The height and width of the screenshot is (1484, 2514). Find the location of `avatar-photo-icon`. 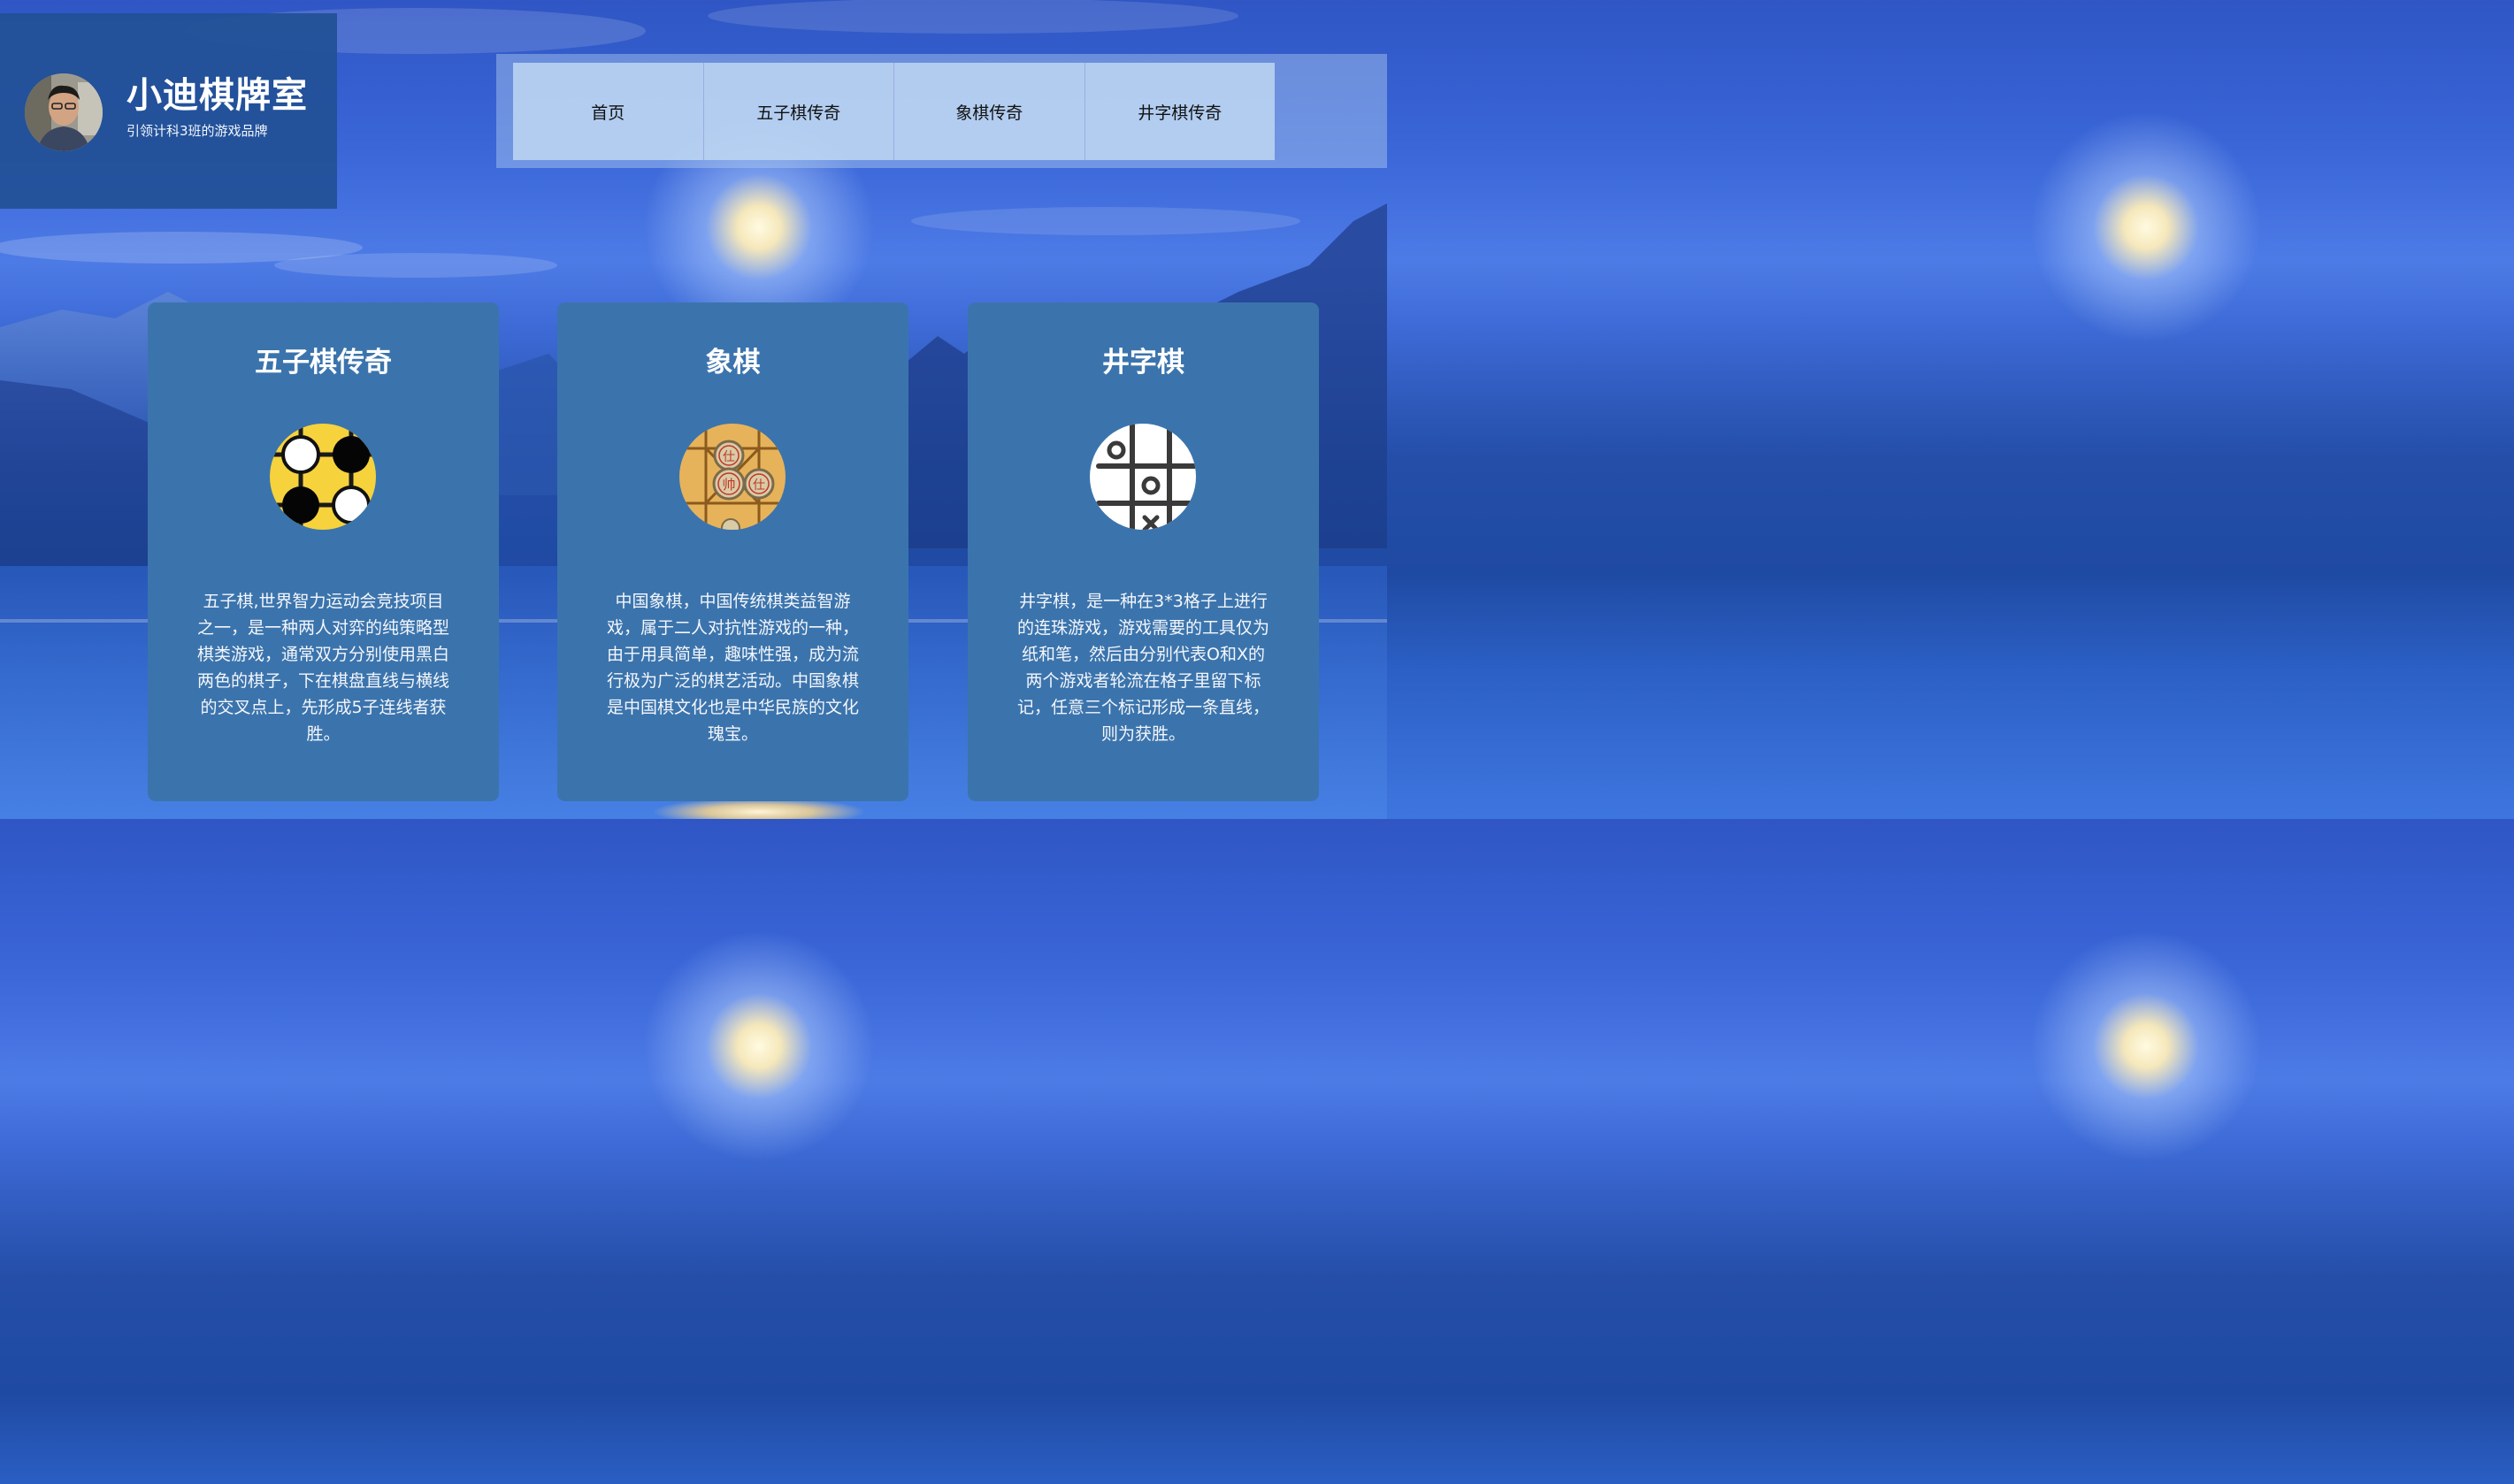

avatar-photo-icon is located at coordinates (64, 112).